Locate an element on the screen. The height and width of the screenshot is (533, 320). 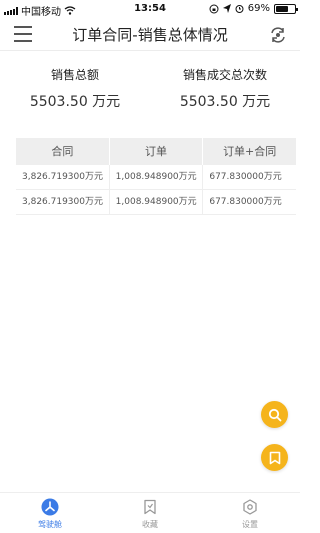
search-fab-button is located at coordinates (274, 414).